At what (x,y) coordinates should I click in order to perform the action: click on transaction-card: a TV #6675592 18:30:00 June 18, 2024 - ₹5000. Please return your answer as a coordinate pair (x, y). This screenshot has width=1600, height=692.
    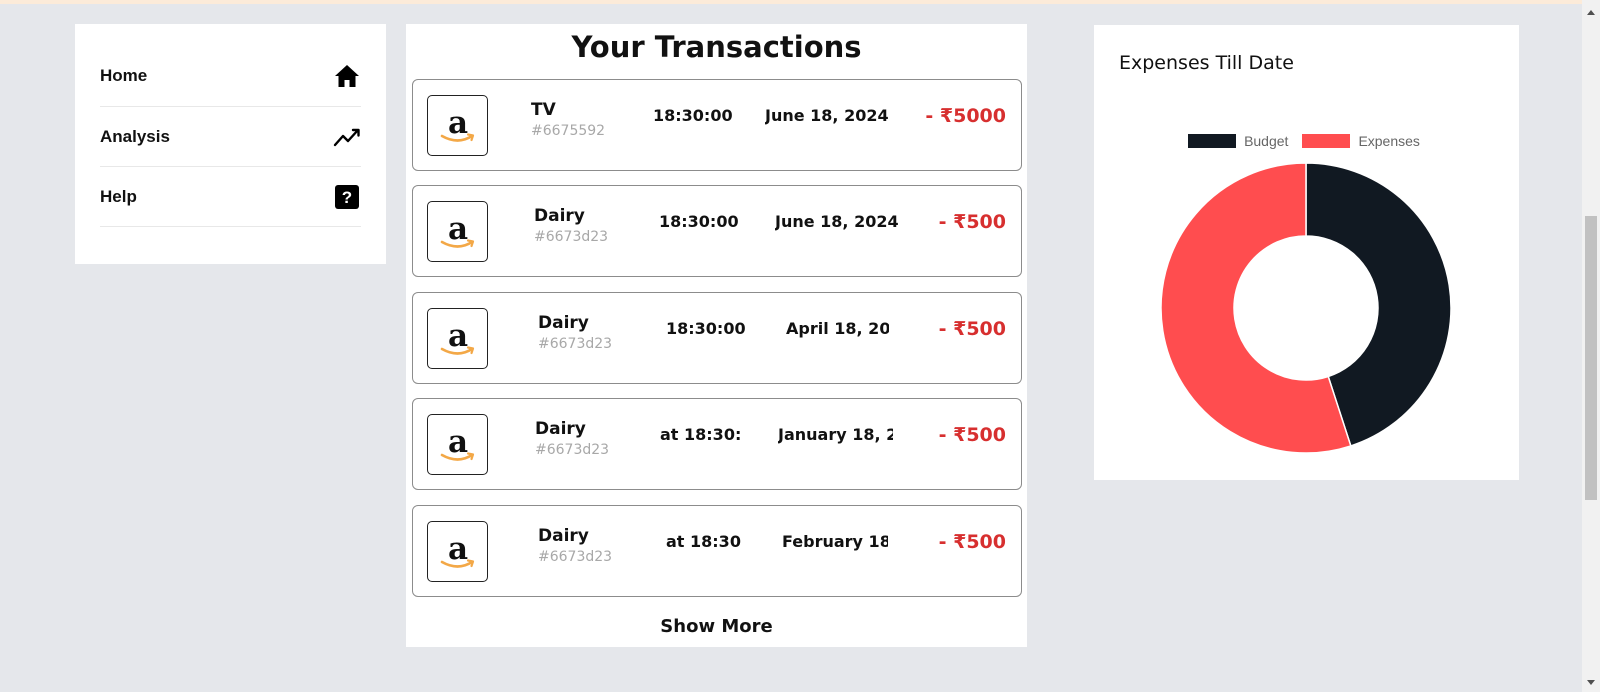
    Looking at the image, I should click on (717, 125).